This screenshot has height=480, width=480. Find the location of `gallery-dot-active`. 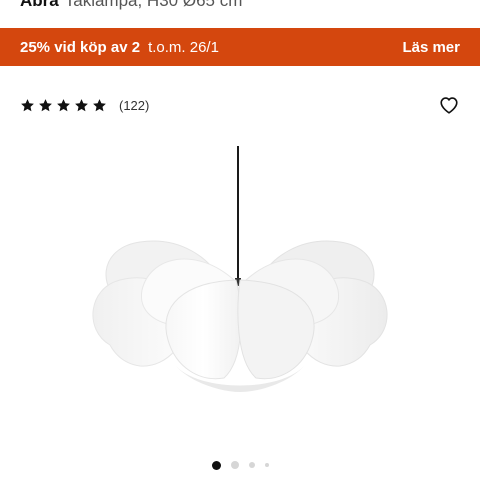

gallery-dot-active is located at coordinates (216, 465).